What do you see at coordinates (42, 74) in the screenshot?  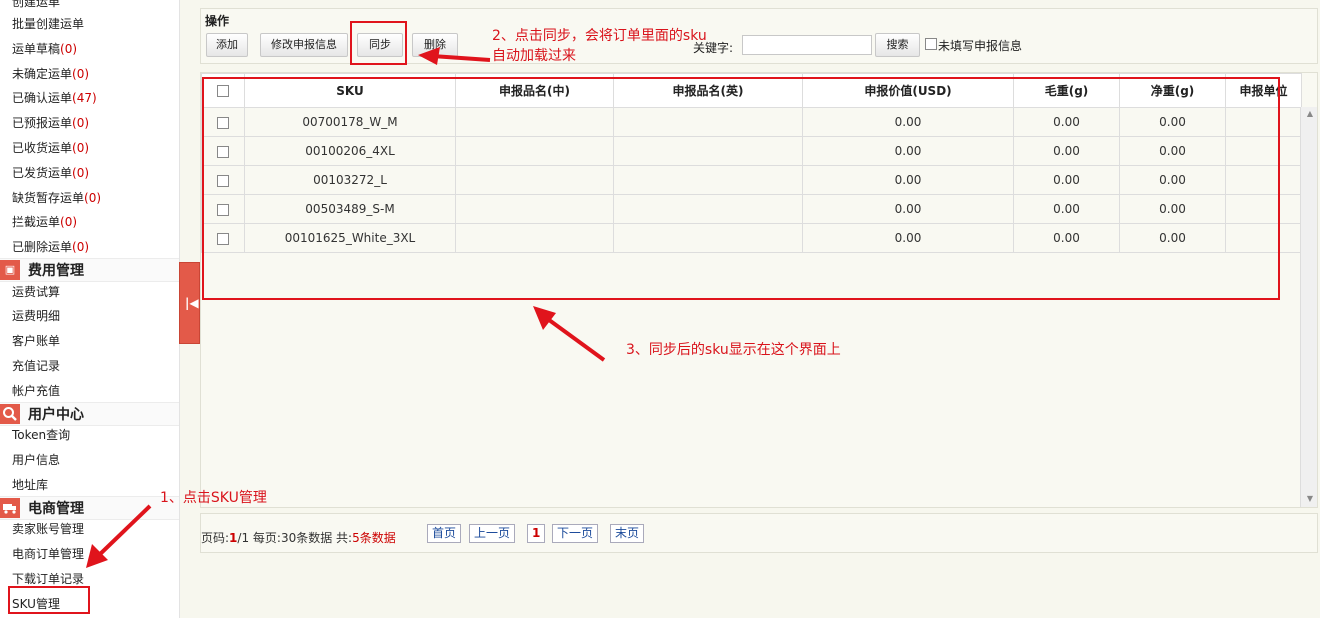 I see `sidebar-item-label: 未确定运单` at bounding box center [42, 74].